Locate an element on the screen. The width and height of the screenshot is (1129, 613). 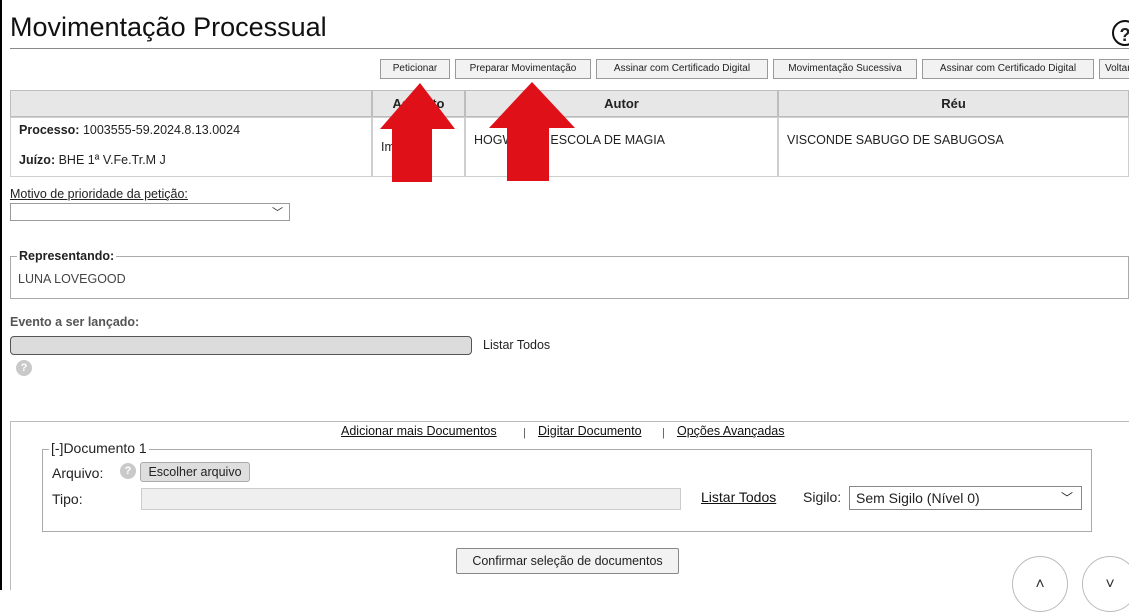
assinar-certificado-button: Assinar com Certificado Digital is located at coordinates (682, 69).